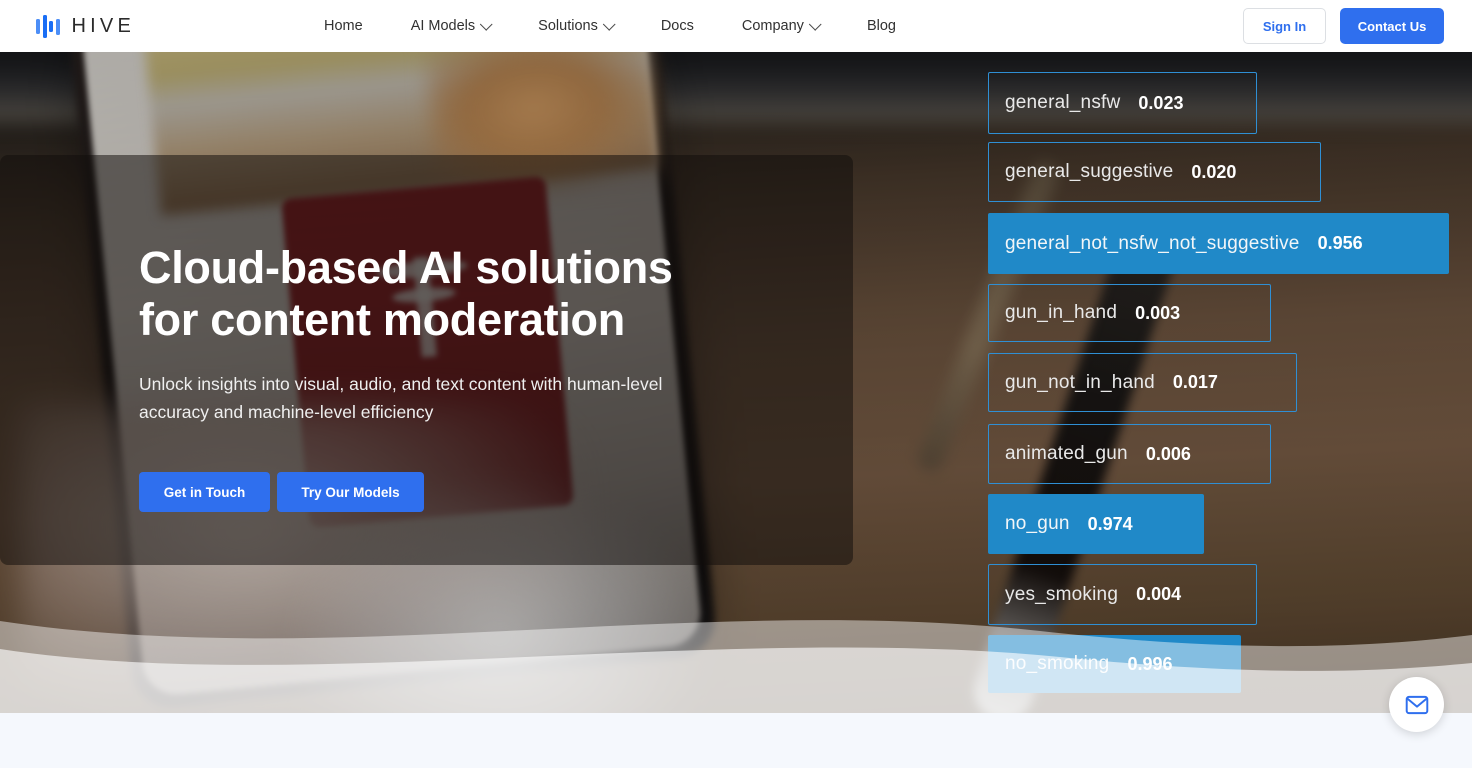 This screenshot has width=1472, height=768. Describe the element at coordinates (1114, 664) in the screenshot. I see `detection-label-no-smoking: no_smoking 0.996` at that location.